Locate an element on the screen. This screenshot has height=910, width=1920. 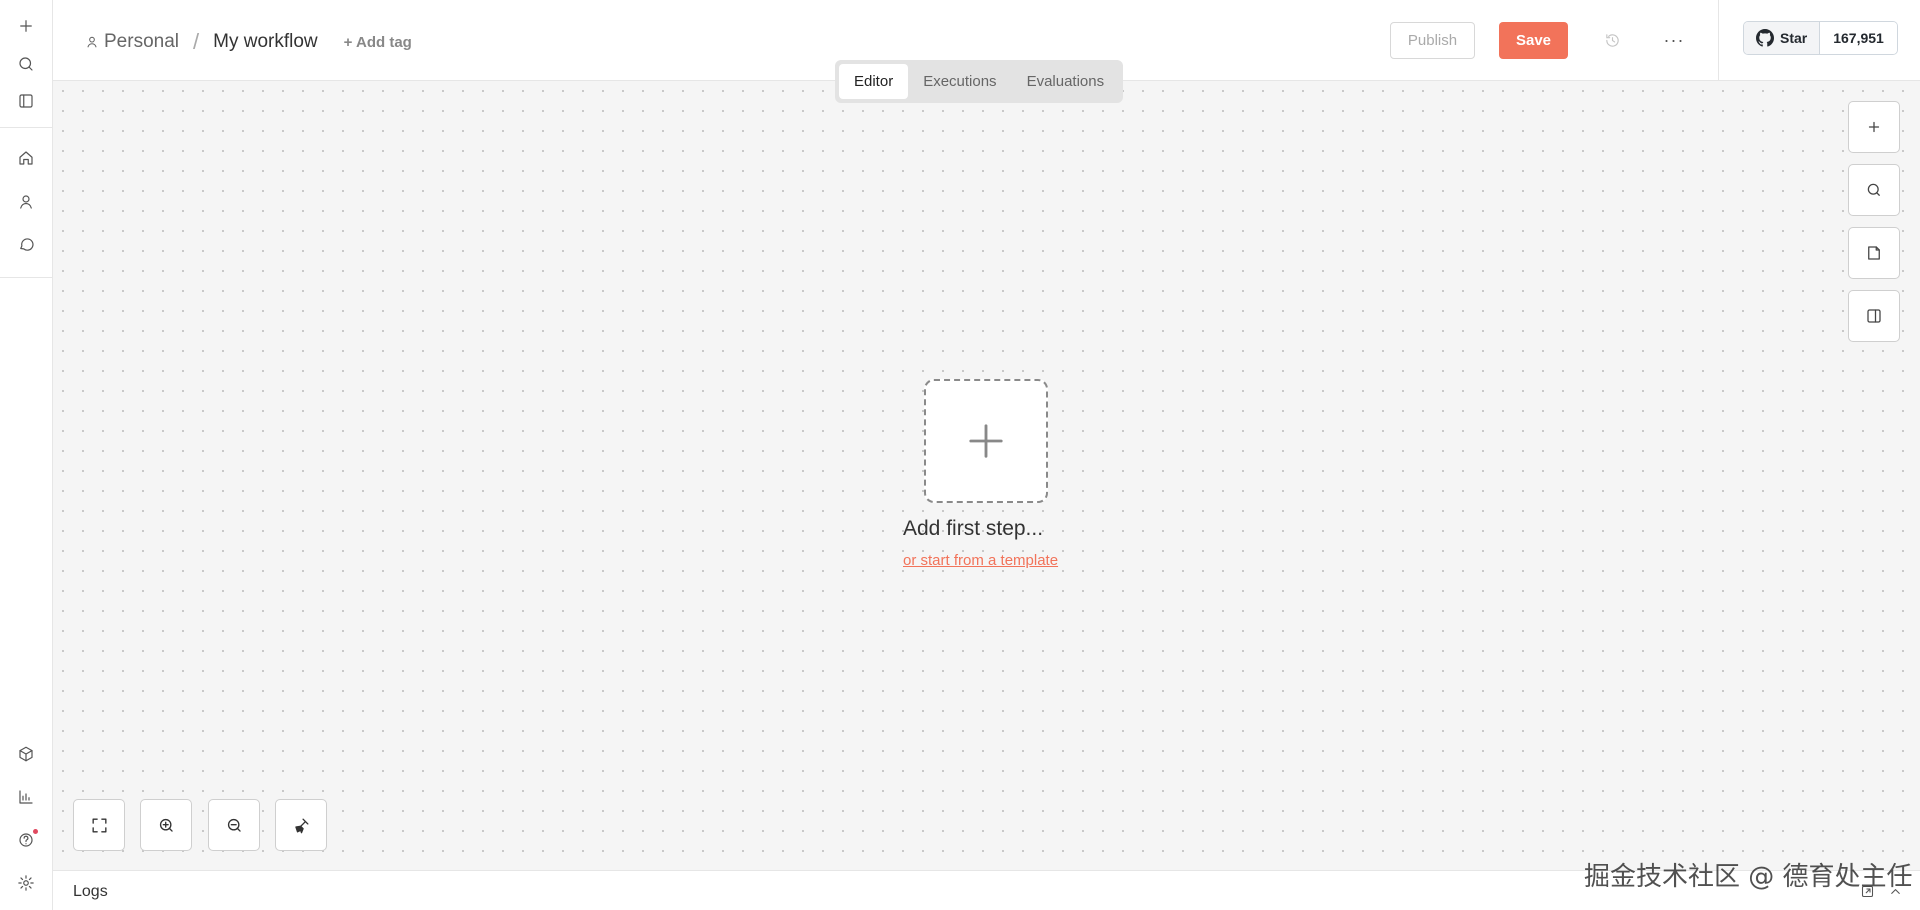
zoom-out-icon is located at coordinates (234, 825).